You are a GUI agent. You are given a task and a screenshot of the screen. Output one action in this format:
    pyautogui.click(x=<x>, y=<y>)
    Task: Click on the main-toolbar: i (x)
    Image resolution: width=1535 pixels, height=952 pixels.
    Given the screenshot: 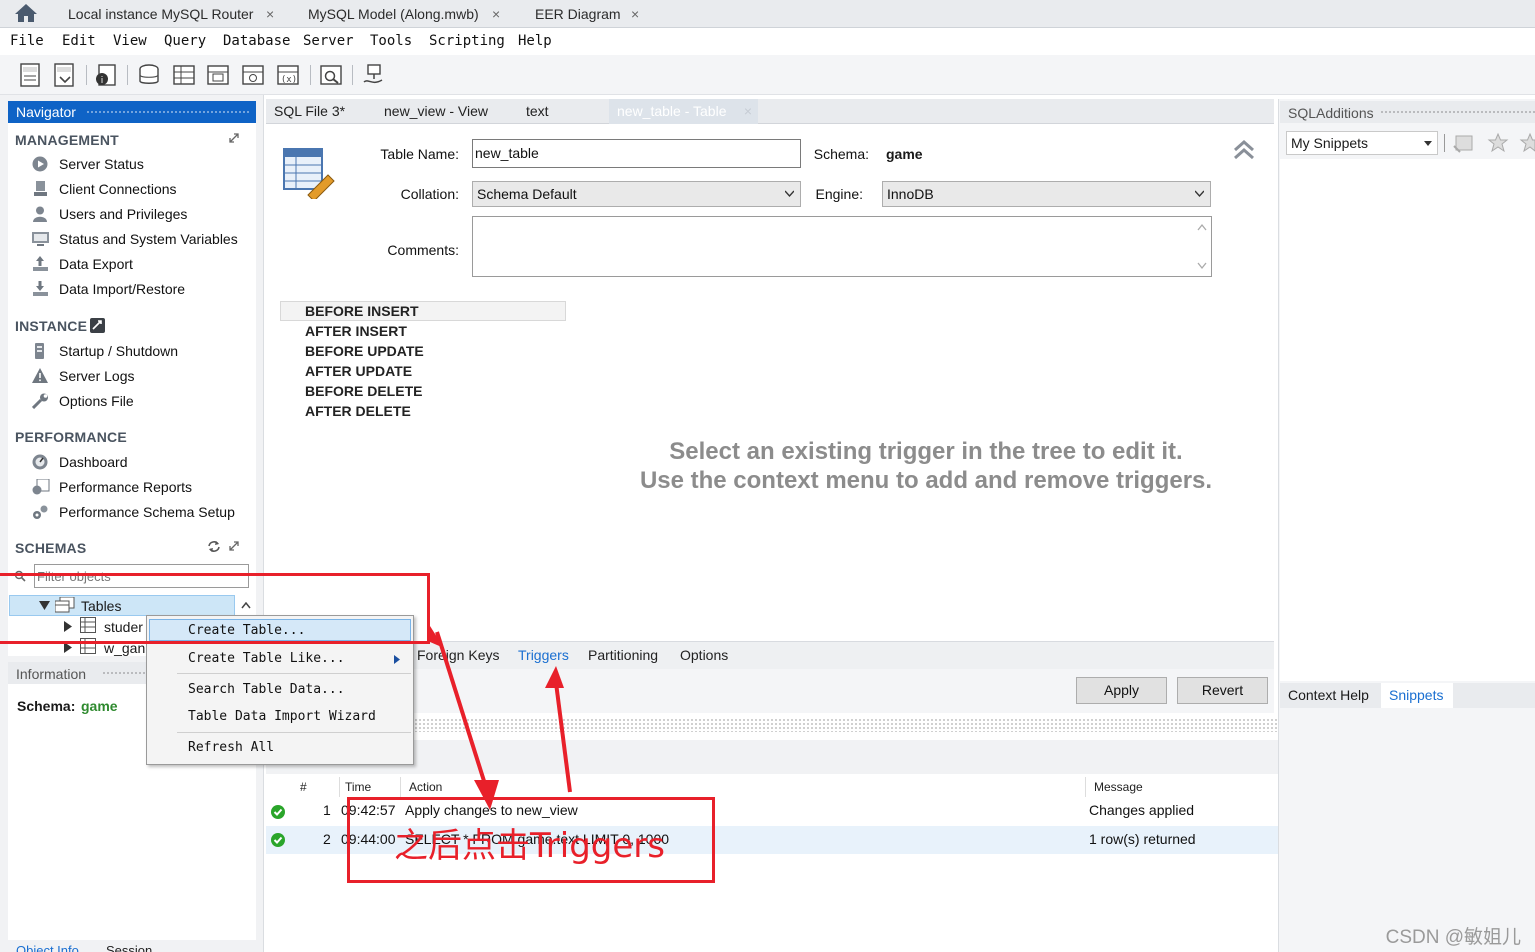 What is the action you would take?
    pyautogui.click(x=767, y=75)
    